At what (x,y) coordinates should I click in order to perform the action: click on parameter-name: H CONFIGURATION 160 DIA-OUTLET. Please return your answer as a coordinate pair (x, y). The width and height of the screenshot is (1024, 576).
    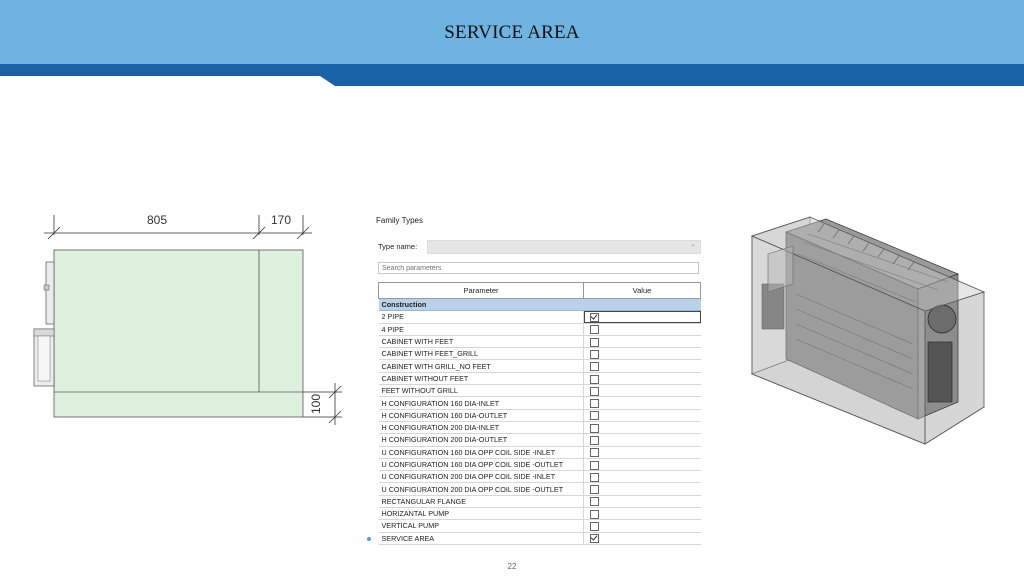
    Looking at the image, I should click on (481, 415).